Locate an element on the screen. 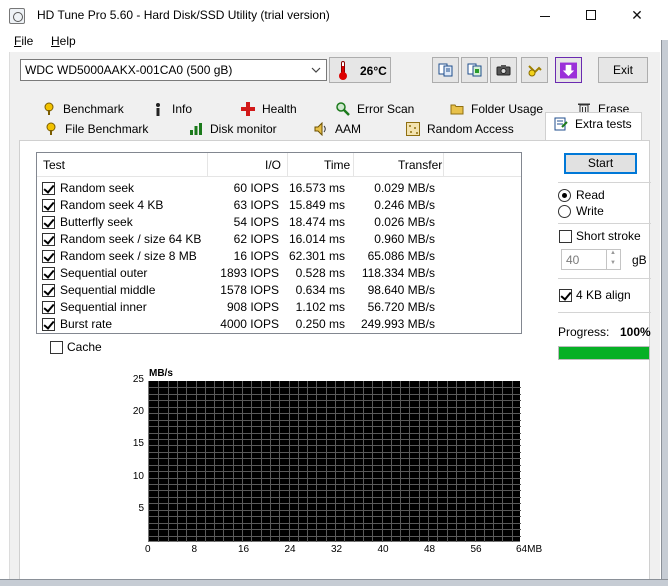 This screenshot has height=586, width=668. cell-io: 1893 IOPS is located at coordinates (249, 273).